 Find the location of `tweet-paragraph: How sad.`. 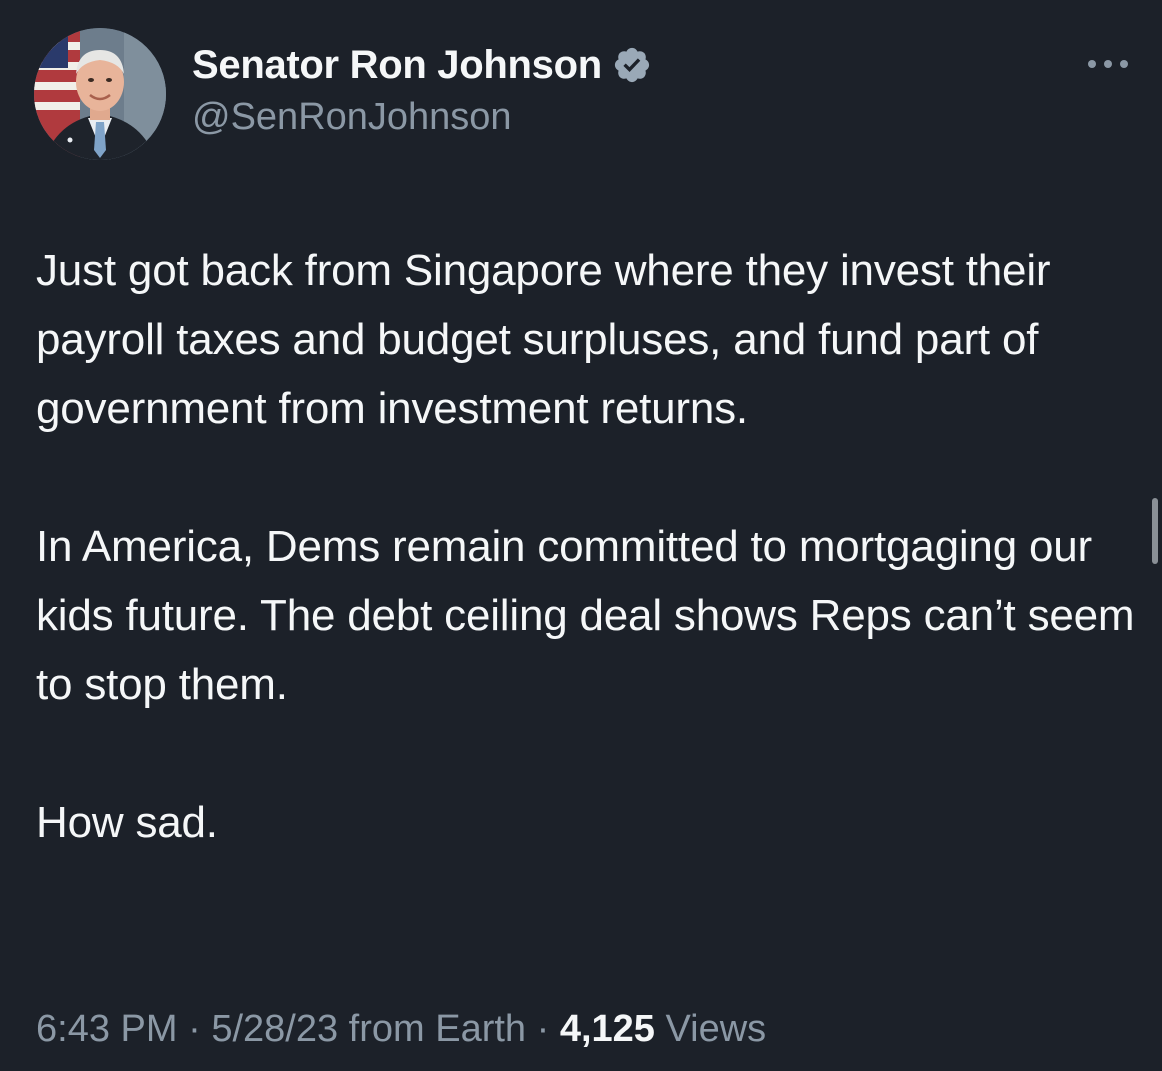

tweet-paragraph: How sad. is located at coordinates (127, 822).